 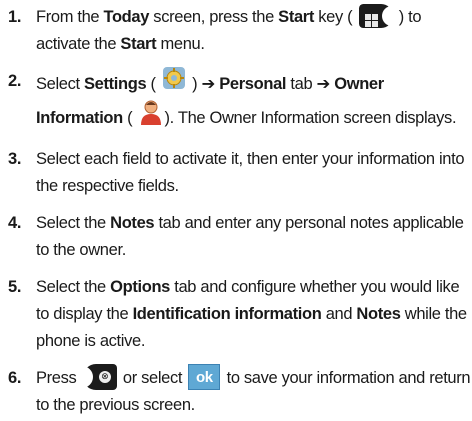 I want to click on owner-person-icon, so click(x=151, y=116).